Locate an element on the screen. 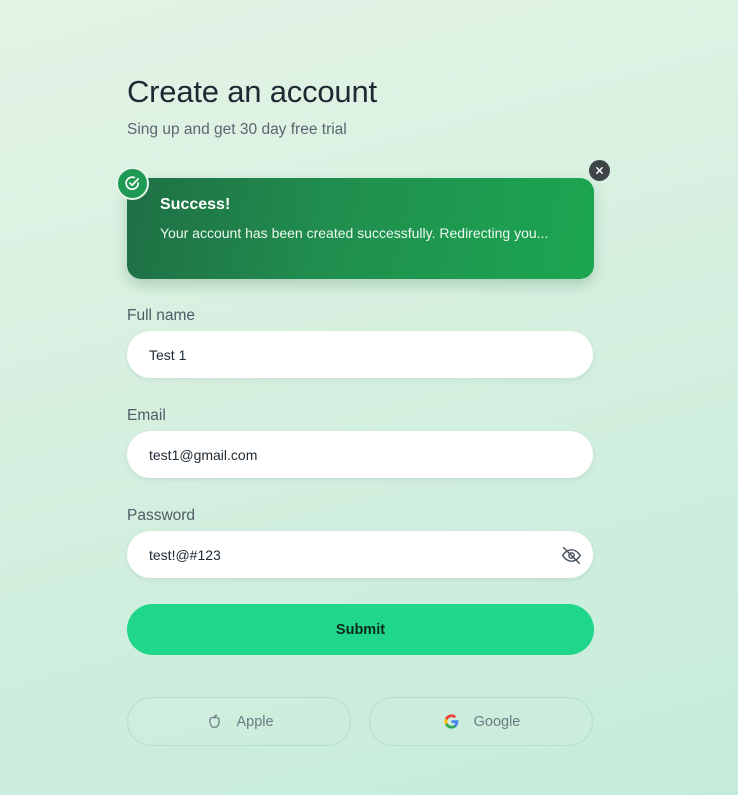 This screenshot has height=795, width=742. password-visibility-toggle is located at coordinates (571, 555).